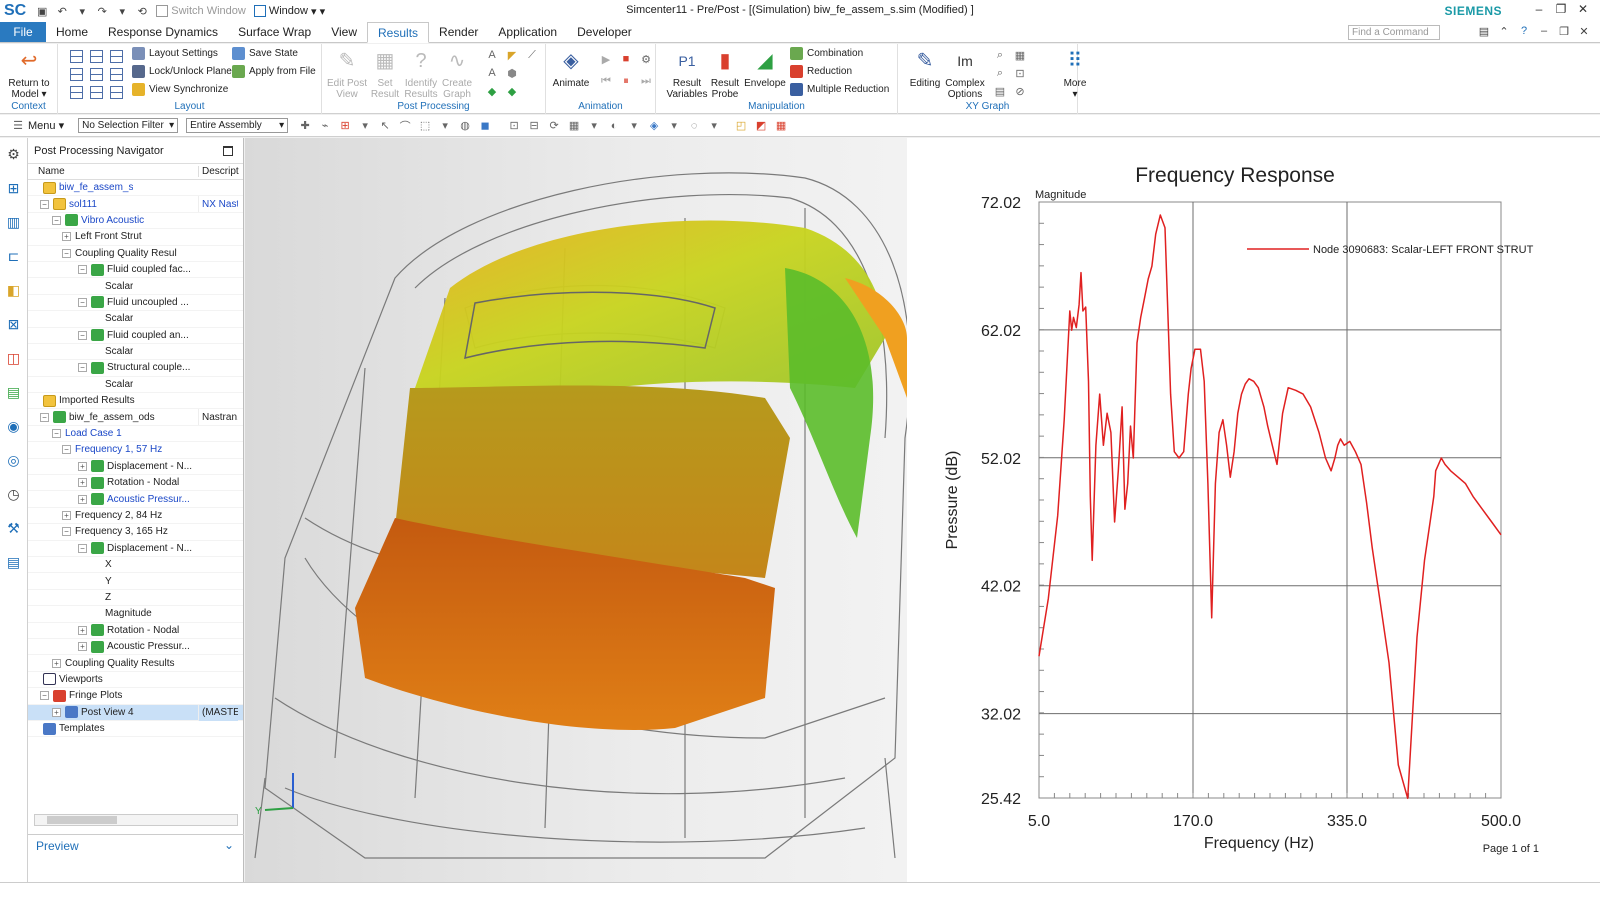 The width and height of the screenshot is (1600, 900). I want to click on tab-surface-wrap: Surface Wrap, so click(274, 32).